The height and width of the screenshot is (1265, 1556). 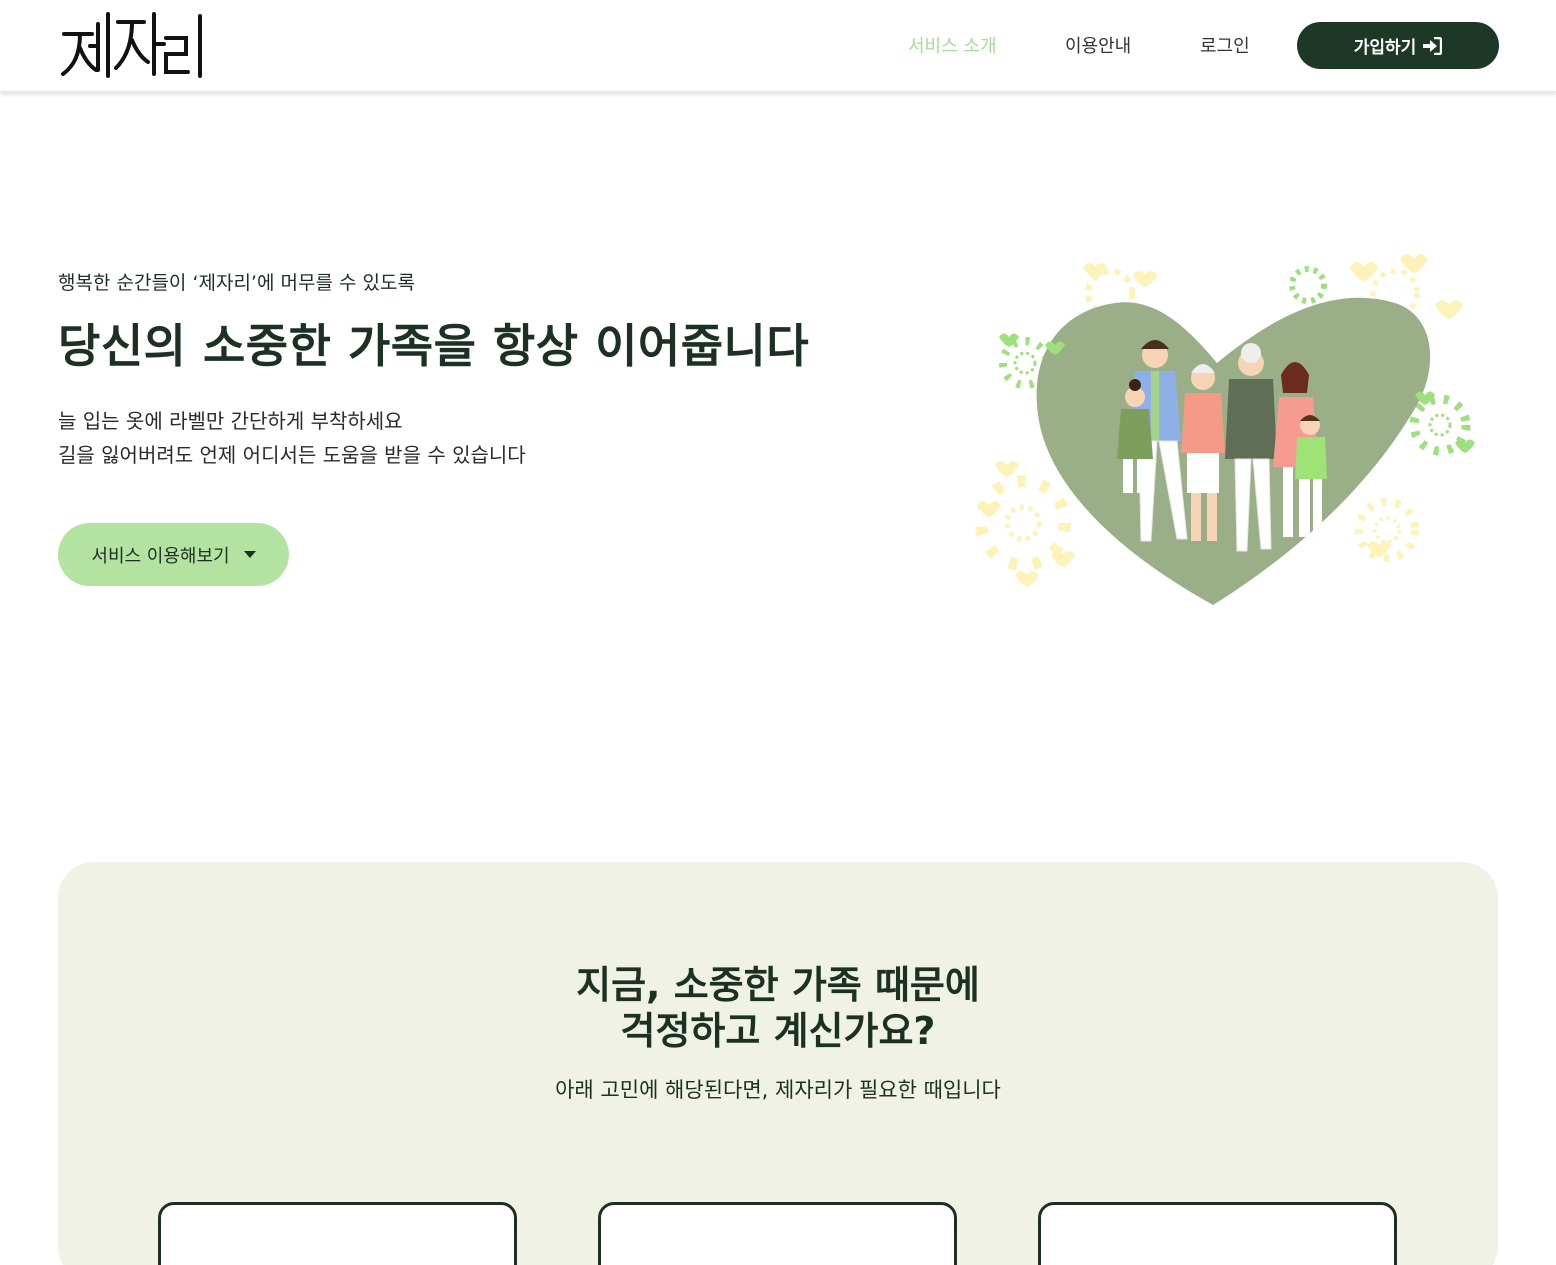 I want to click on try-service-label: 서비스 이용해보기, so click(x=160, y=556).